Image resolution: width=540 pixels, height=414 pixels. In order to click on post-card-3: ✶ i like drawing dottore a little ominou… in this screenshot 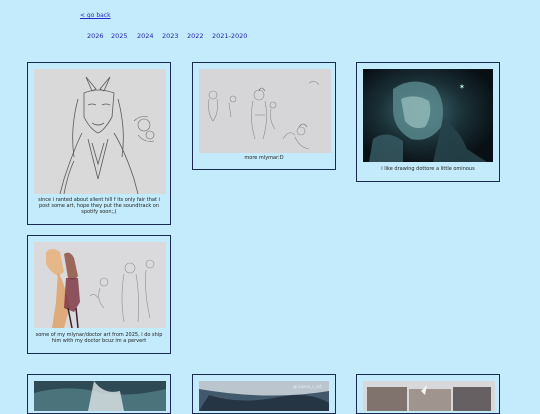, I will do `click(428, 122)`.